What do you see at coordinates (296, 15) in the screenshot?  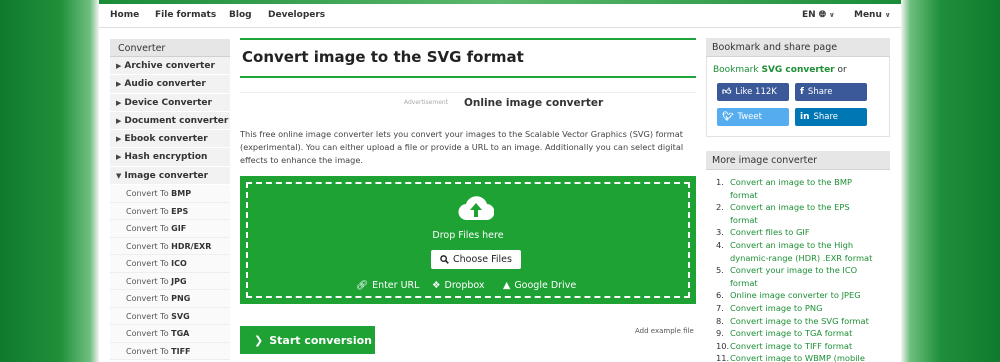 I see `nav-developers: Developers` at bounding box center [296, 15].